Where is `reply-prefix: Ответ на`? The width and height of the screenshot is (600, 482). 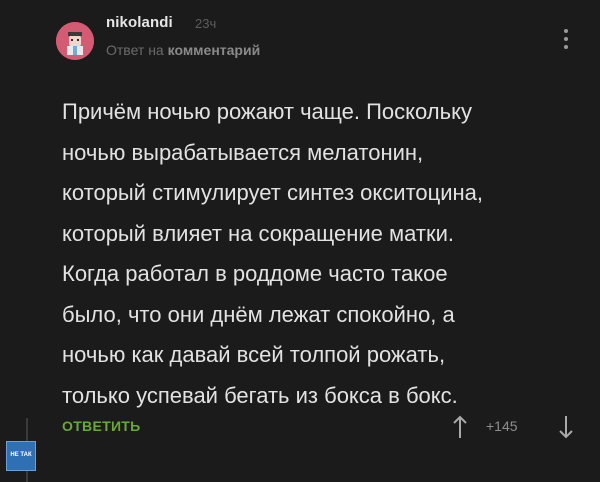 reply-prefix: Ответ на is located at coordinates (135, 50).